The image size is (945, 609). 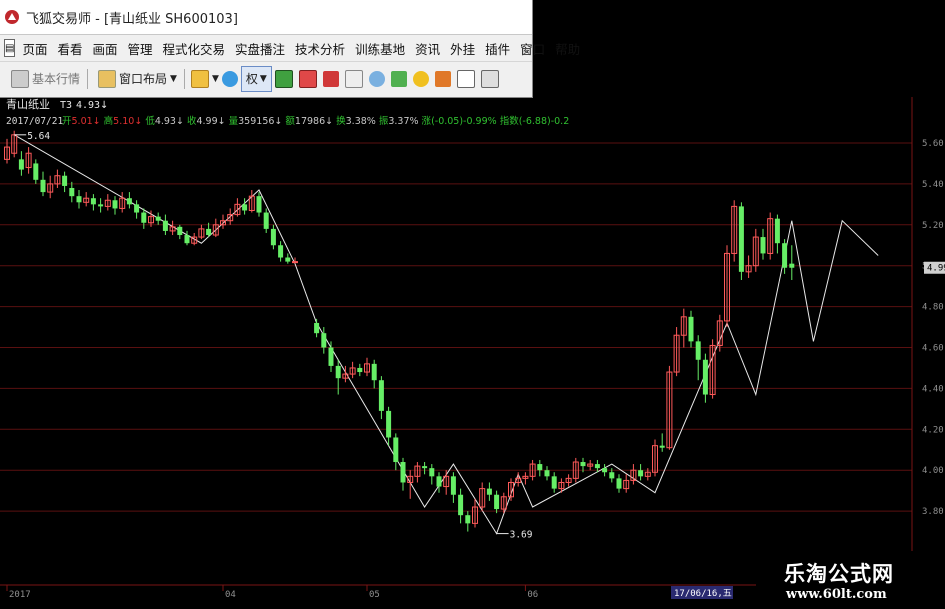 I want to click on watermark-title: 乐淘公式网, so click(x=839, y=573).